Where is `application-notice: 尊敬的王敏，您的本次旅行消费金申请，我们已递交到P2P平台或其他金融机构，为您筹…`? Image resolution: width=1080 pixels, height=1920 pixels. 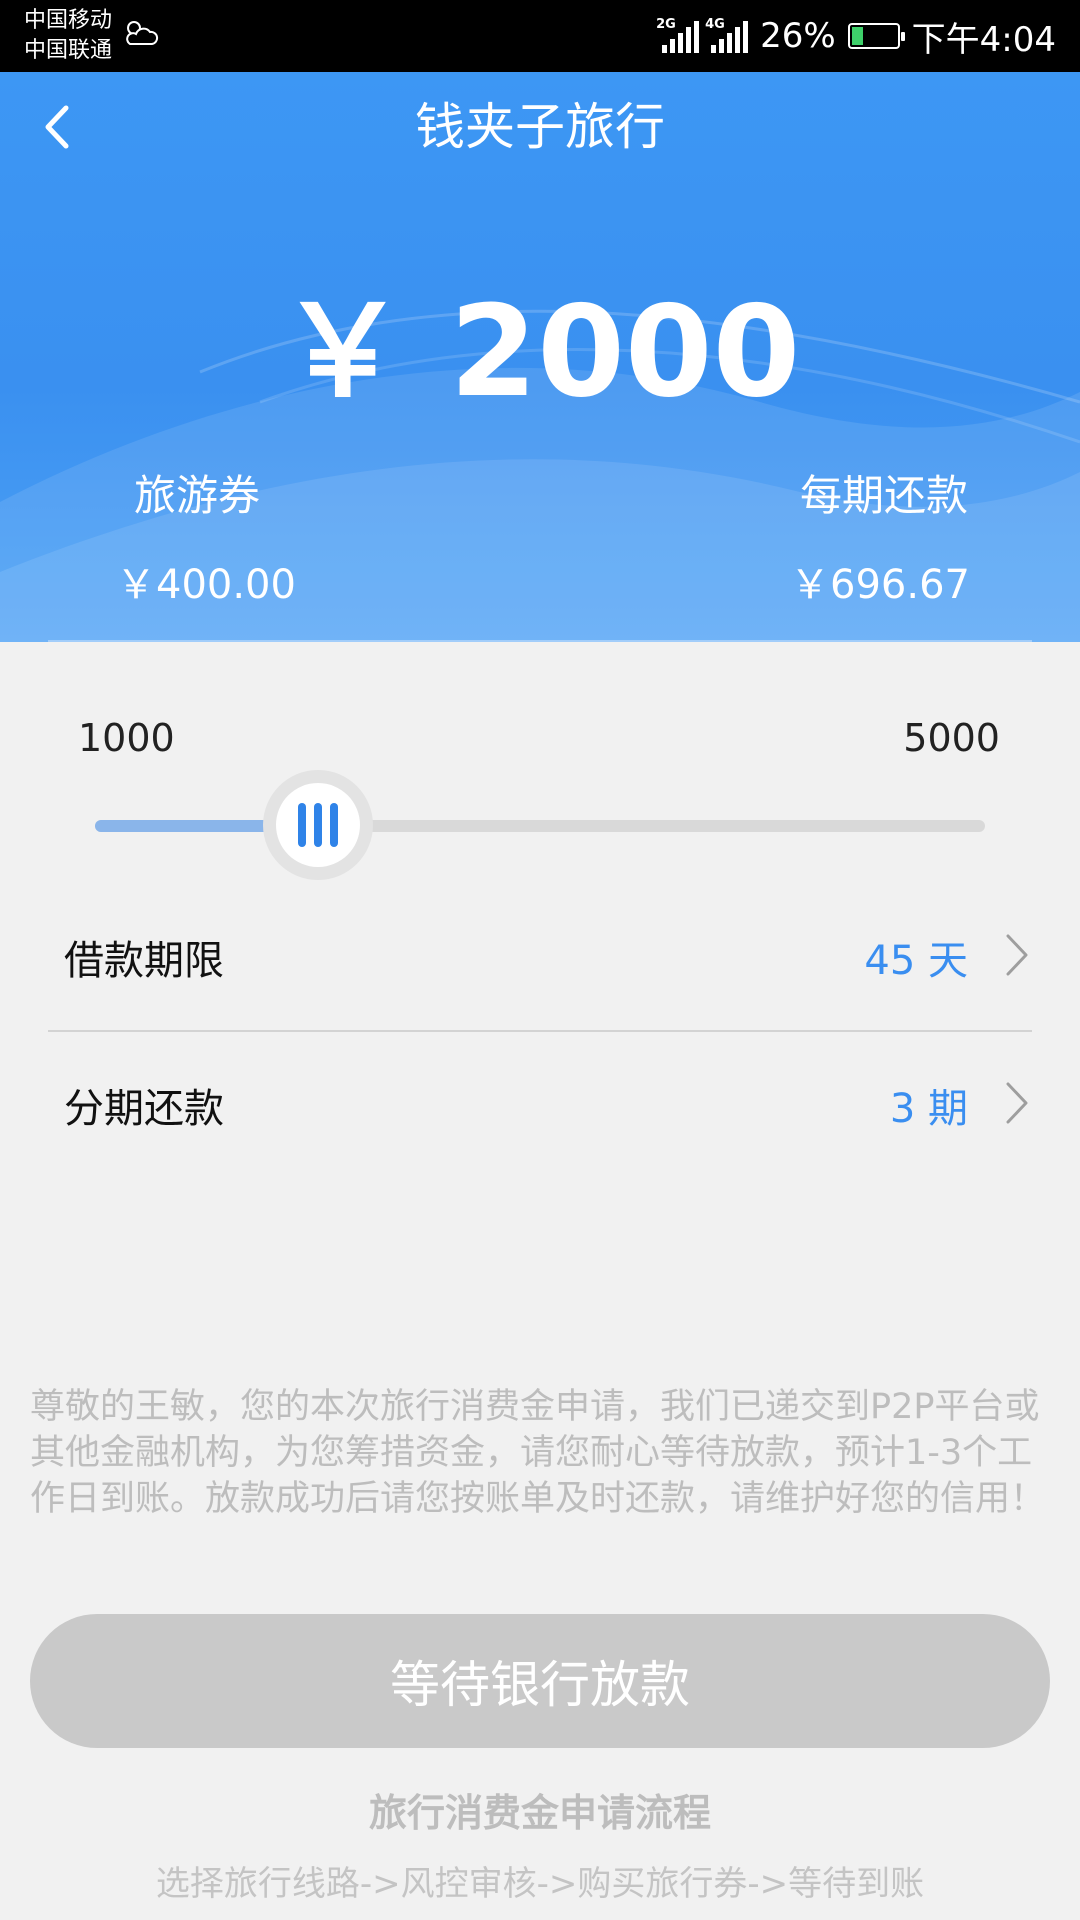 application-notice: 尊敬的王敏，您的本次旅行消费金申请，我们已递交到P2P平台或其他金融机构，为您筹… is located at coordinates (538, 1453).